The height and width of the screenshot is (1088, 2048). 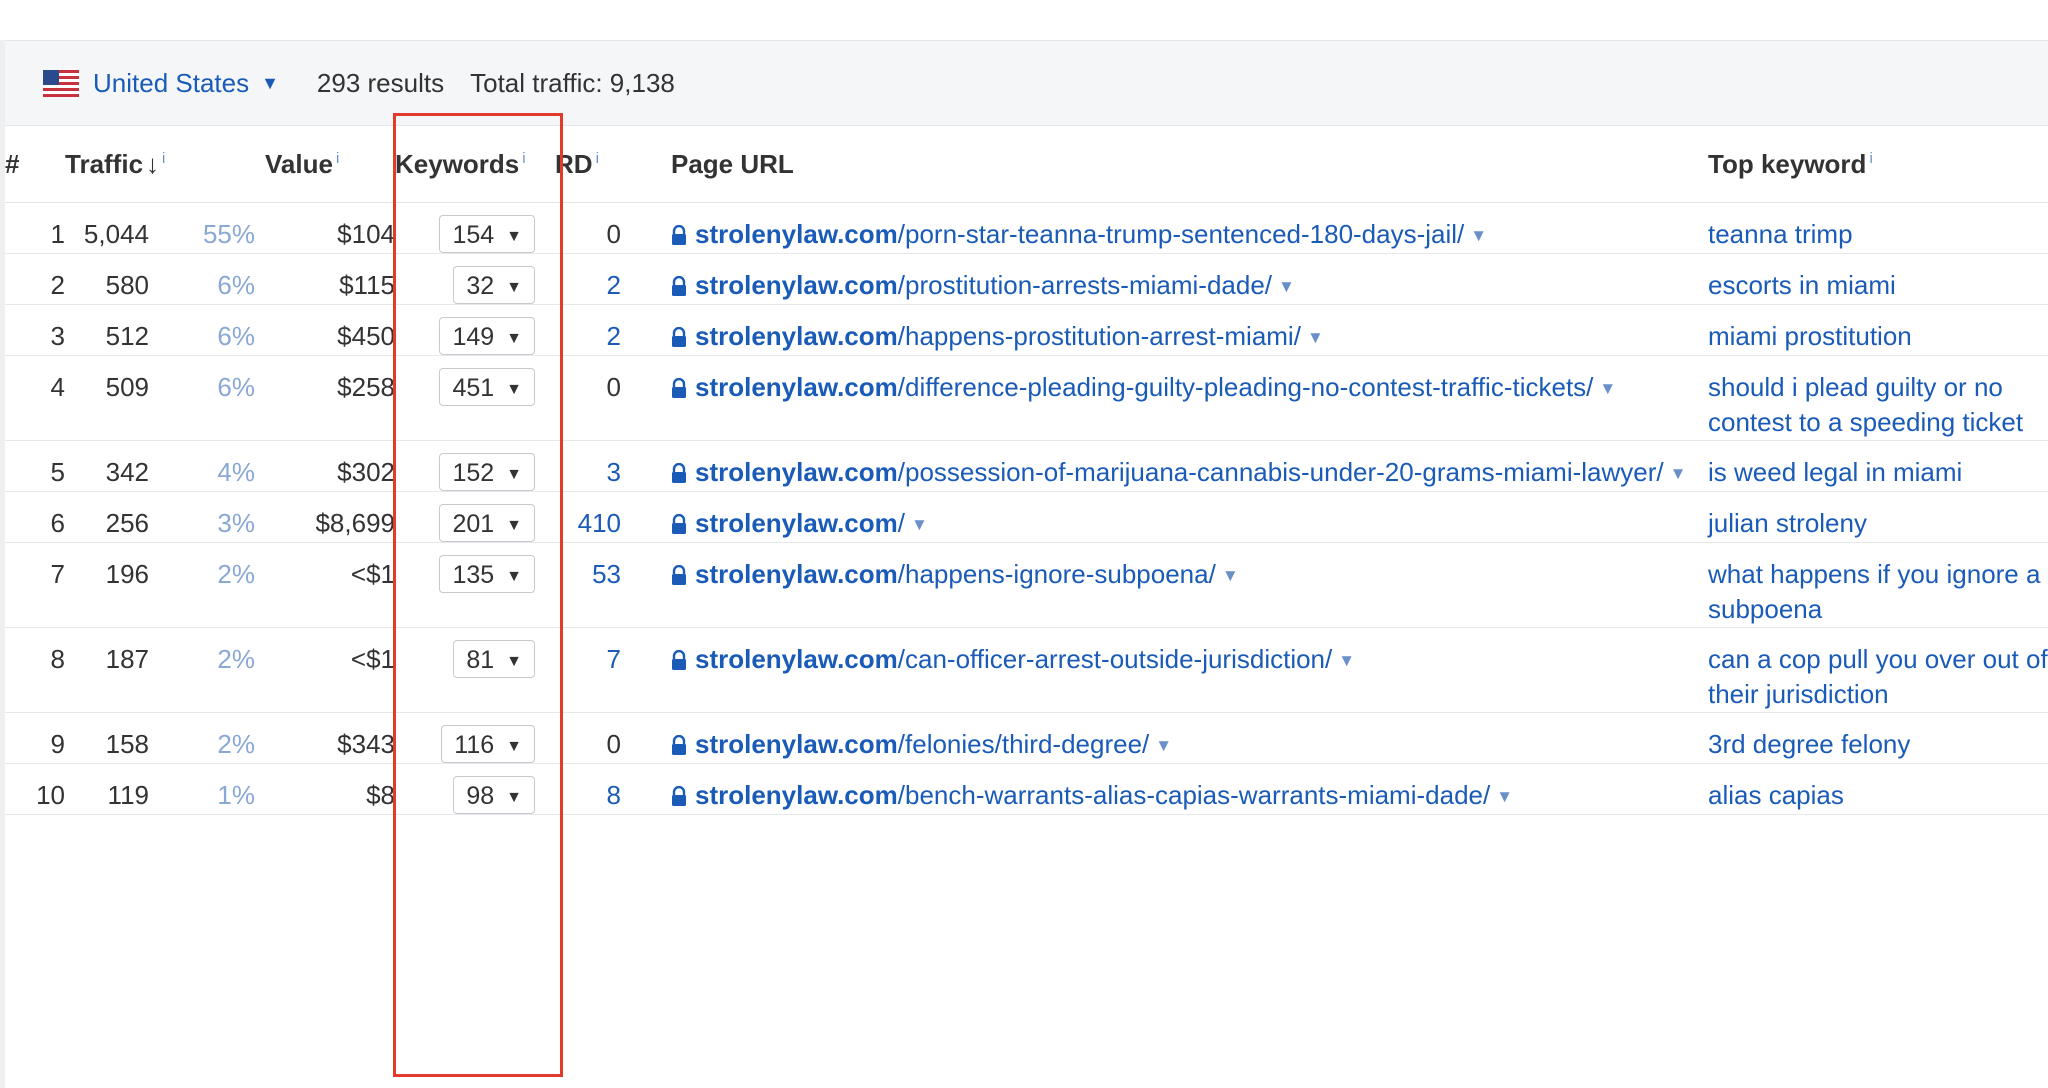 I want to click on row-keywords: 81 ▼, so click(x=475, y=670).